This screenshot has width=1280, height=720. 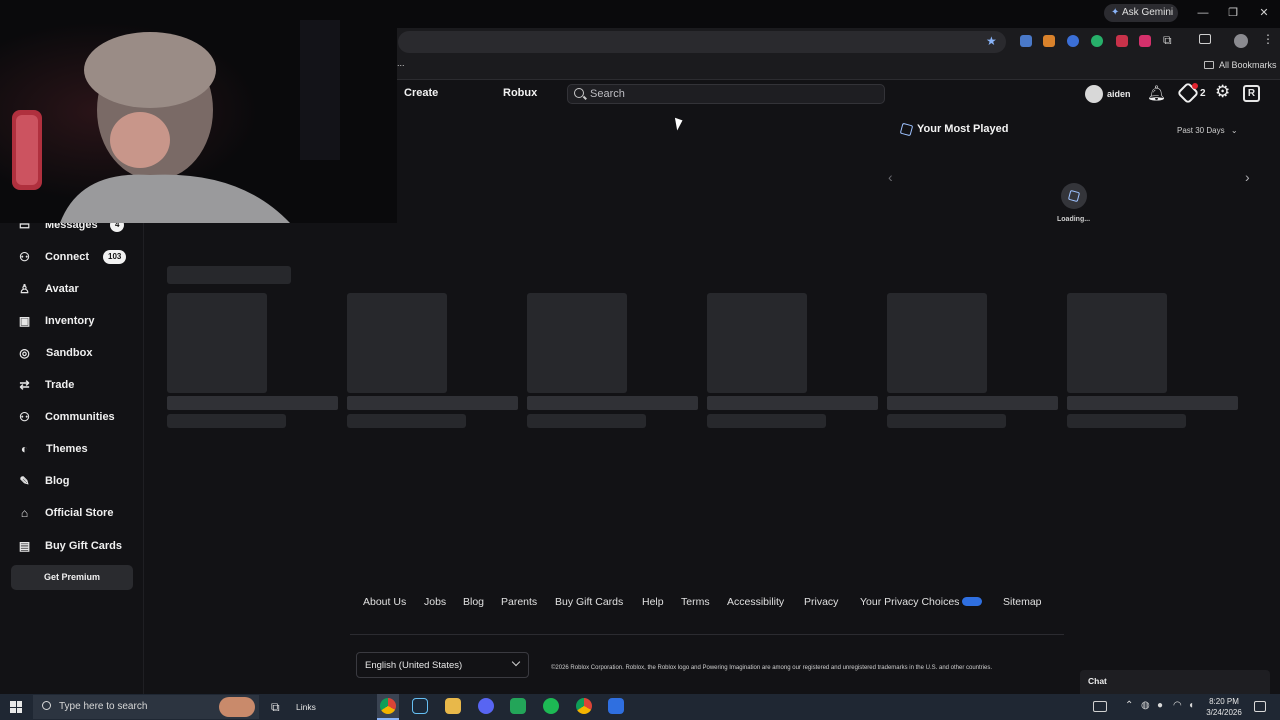 What do you see at coordinates (755, 602) in the screenshot?
I see `footer-link-accessibility: Accessibility` at bounding box center [755, 602].